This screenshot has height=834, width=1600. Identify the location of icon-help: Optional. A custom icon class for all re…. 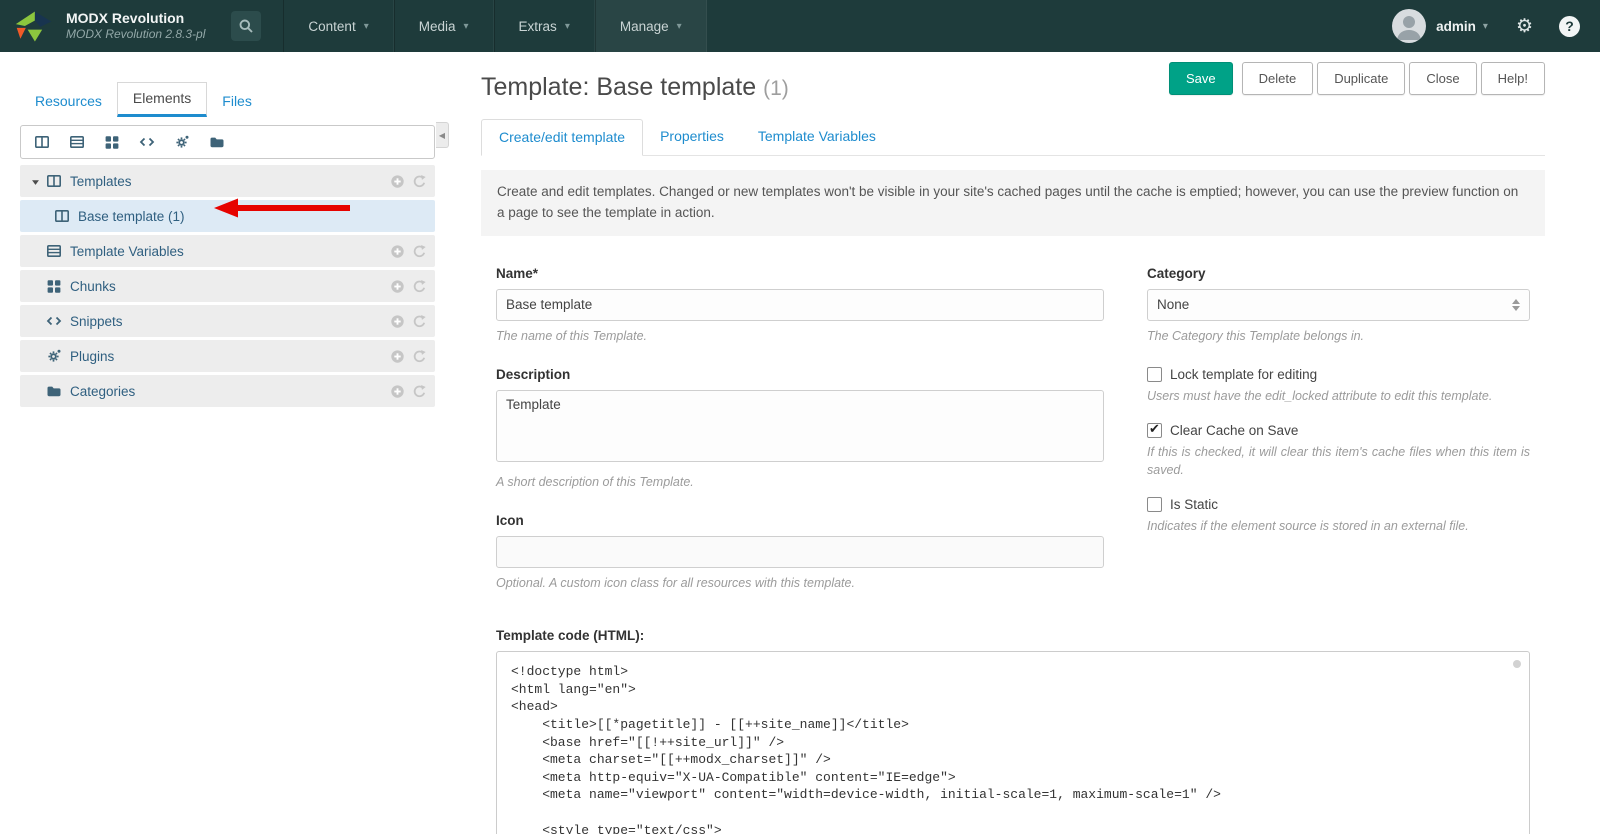
(675, 583).